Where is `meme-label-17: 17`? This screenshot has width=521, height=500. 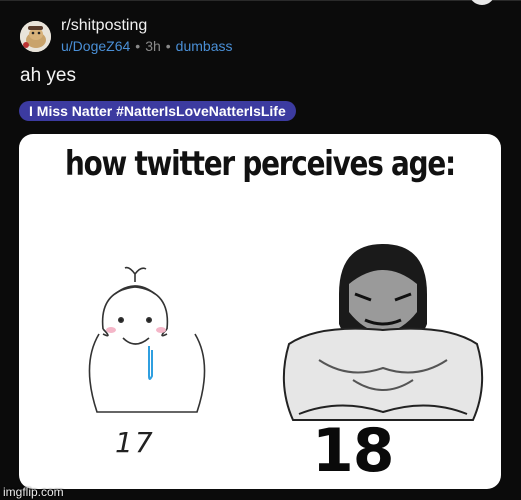 meme-label-17: 17 is located at coordinates (135, 442).